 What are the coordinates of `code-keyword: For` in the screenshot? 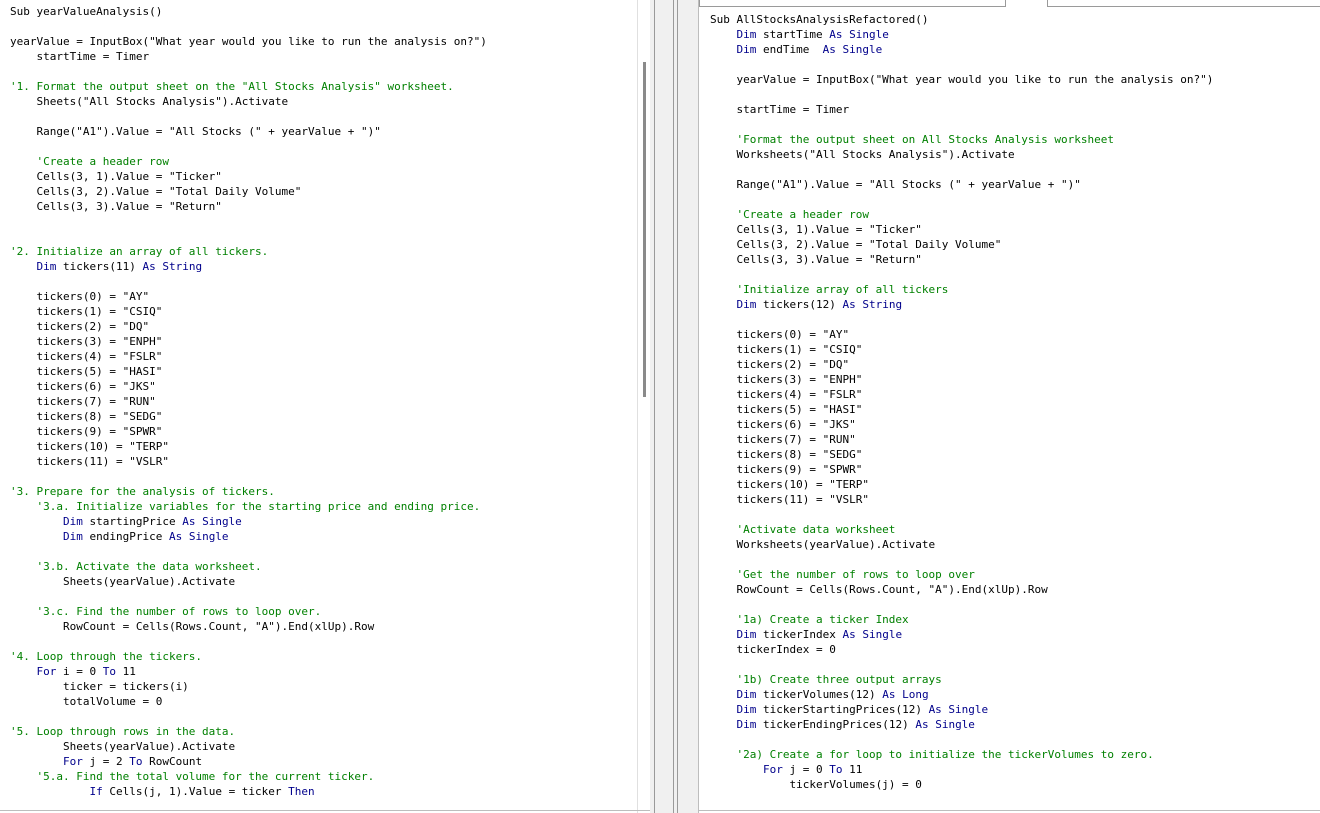 It's located at (72, 761).